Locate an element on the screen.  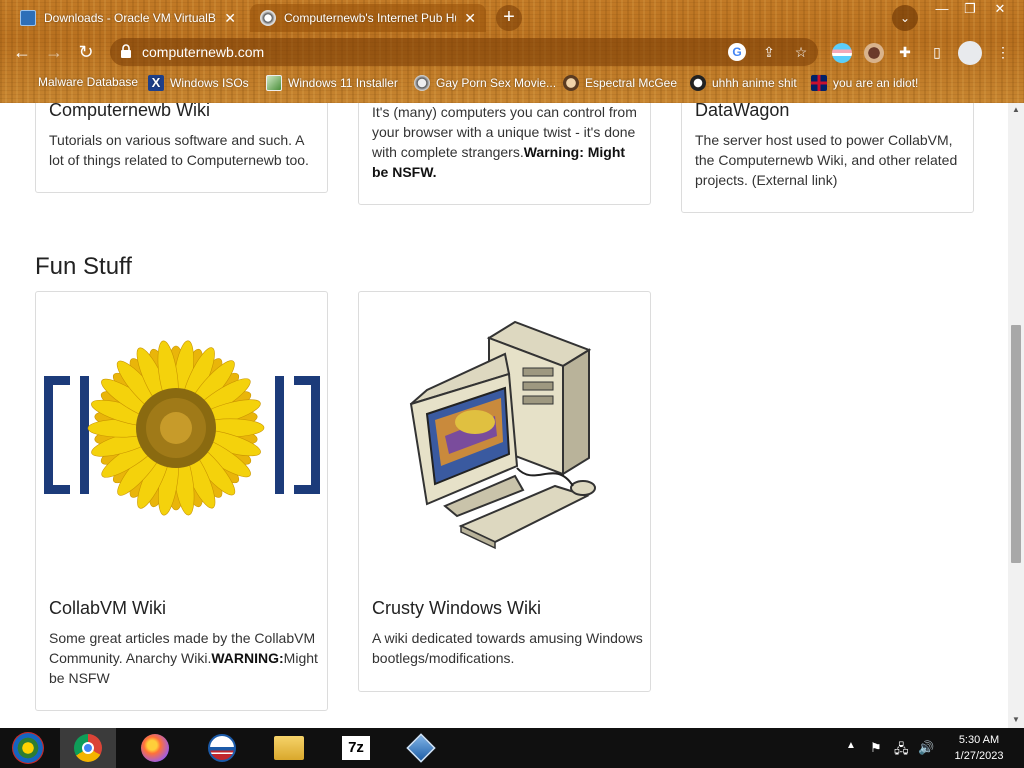
obama-logo-icon is located at coordinates (222, 748).